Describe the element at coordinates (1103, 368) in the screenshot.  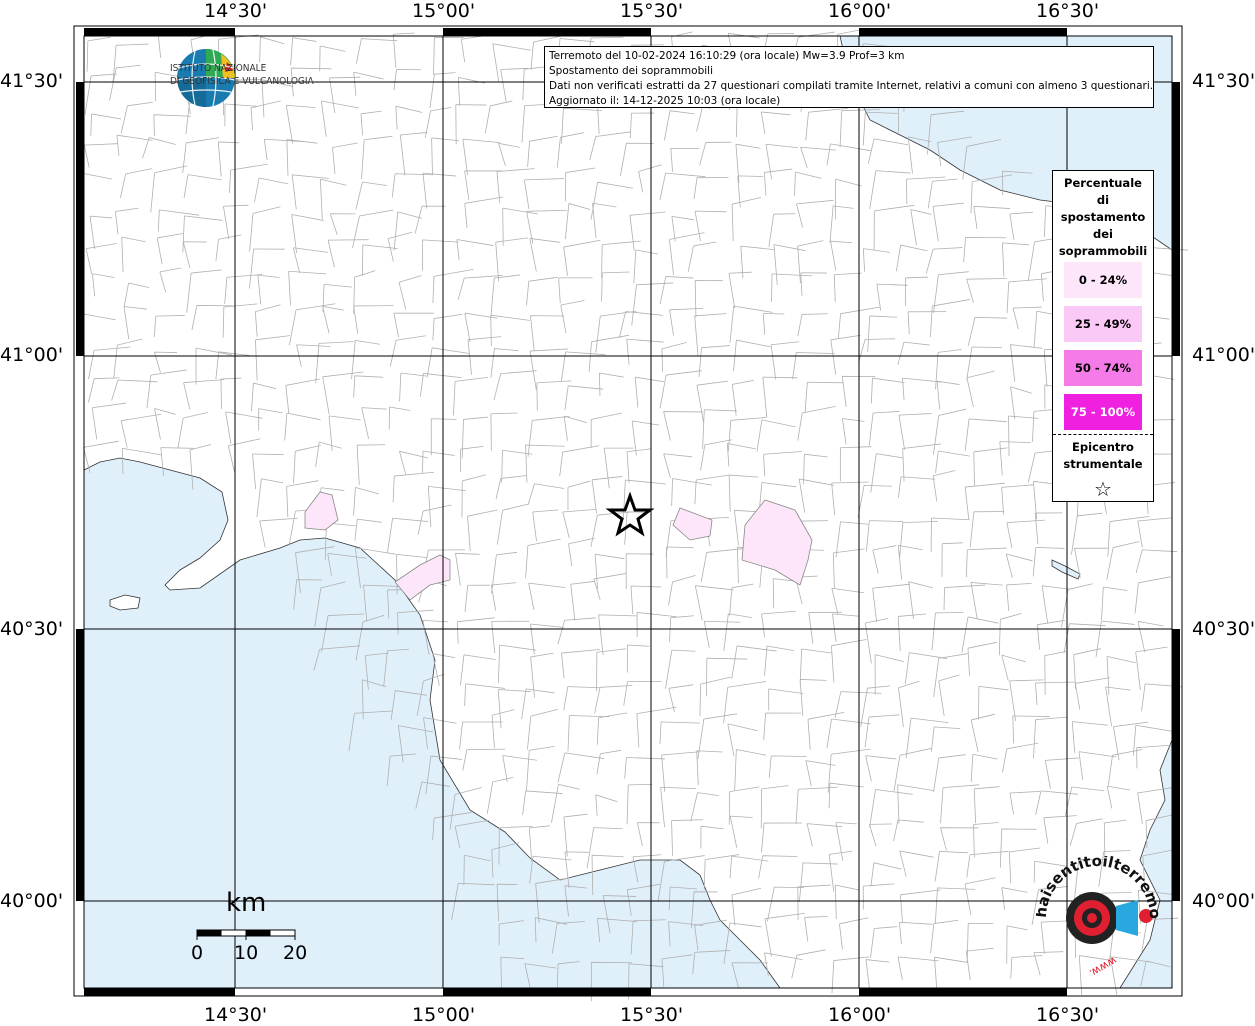
I see `legend-class-3: 50 - 74%` at that location.